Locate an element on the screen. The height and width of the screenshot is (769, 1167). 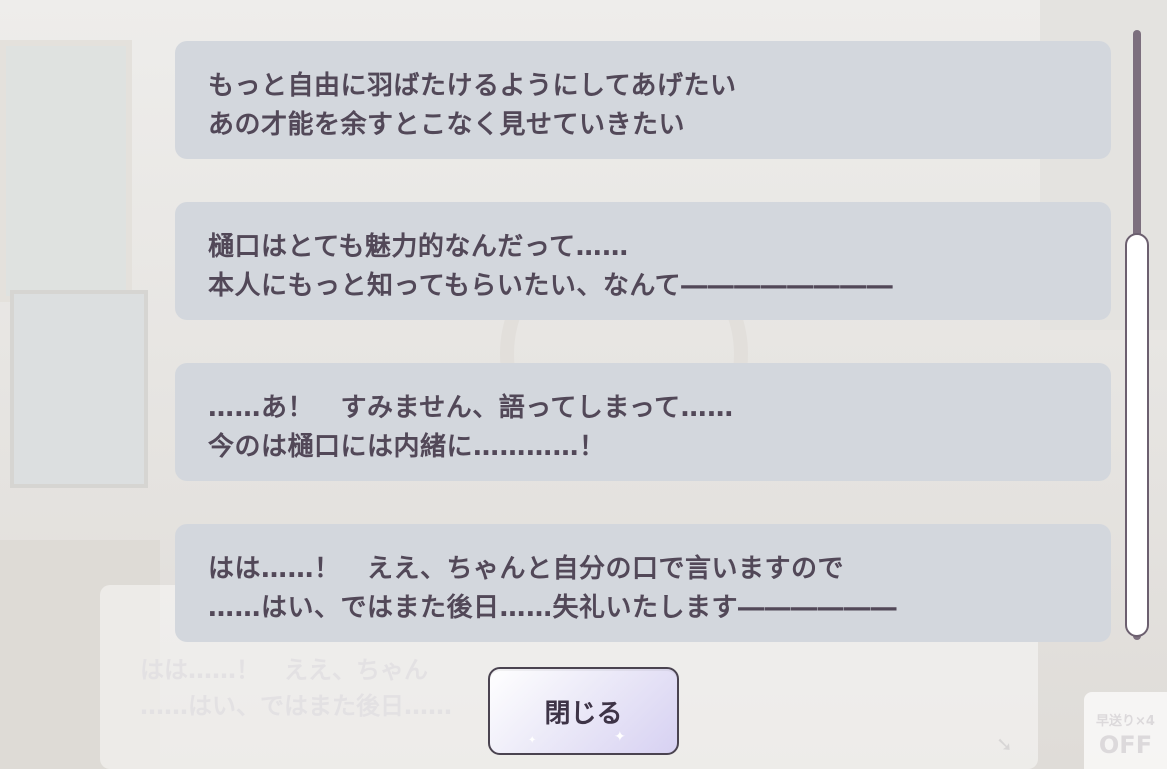
fast-forward-state: OFF is located at coordinates (1125, 745).